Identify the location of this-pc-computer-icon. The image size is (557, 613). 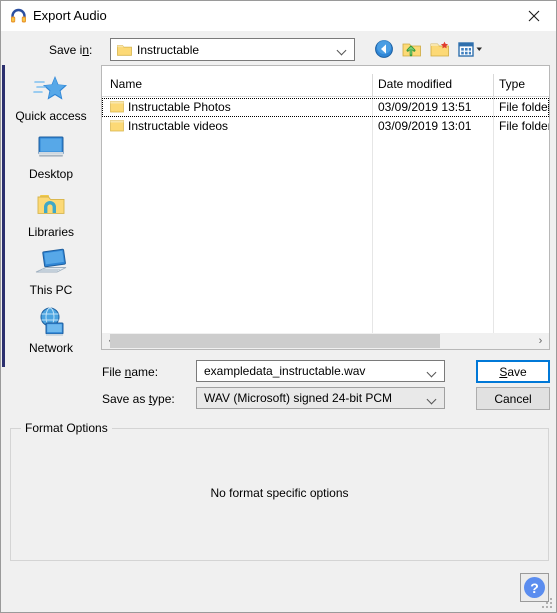
(51, 264).